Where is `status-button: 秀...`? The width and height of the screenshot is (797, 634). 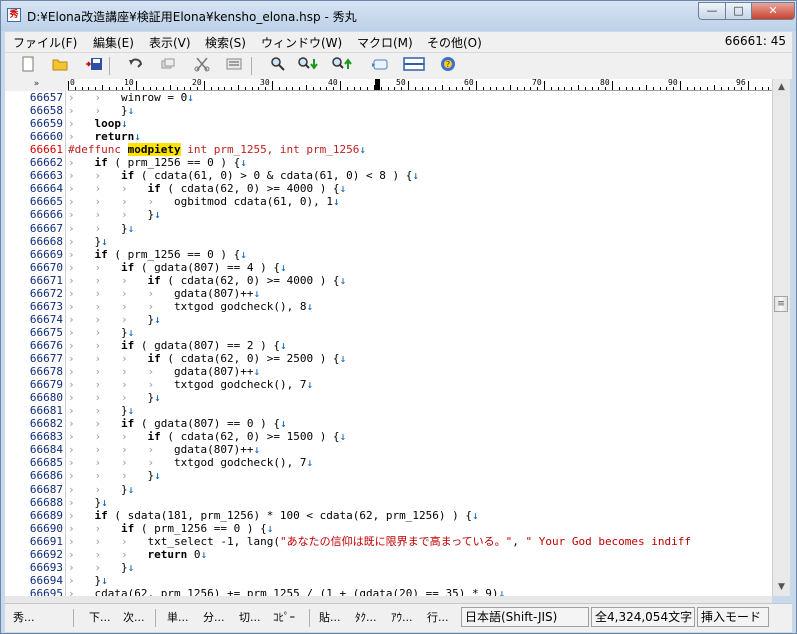
status-button: 秀... is located at coordinates (24, 618).